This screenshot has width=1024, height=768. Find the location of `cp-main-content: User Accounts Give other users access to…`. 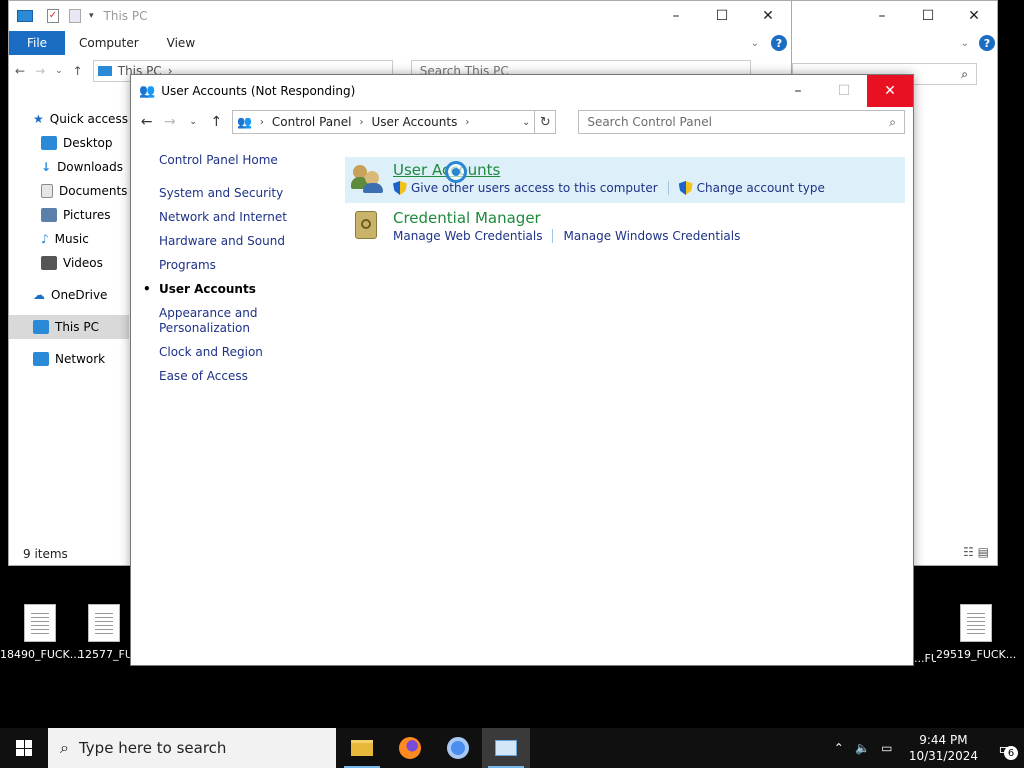

cp-main-content: User Accounts Give other users access to… is located at coordinates (625, 204).